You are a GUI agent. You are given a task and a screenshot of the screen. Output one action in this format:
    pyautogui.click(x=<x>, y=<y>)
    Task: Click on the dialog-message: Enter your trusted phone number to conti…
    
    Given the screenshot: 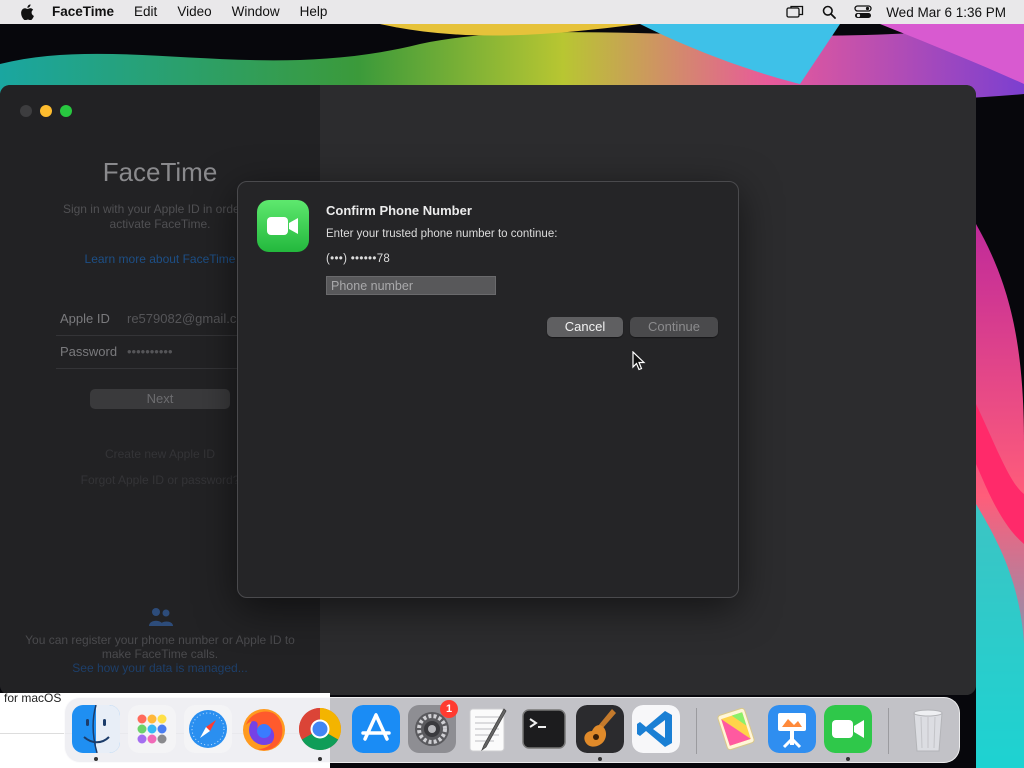 What is the action you would take?
    pyautogui.click(x=442, y=234)
    